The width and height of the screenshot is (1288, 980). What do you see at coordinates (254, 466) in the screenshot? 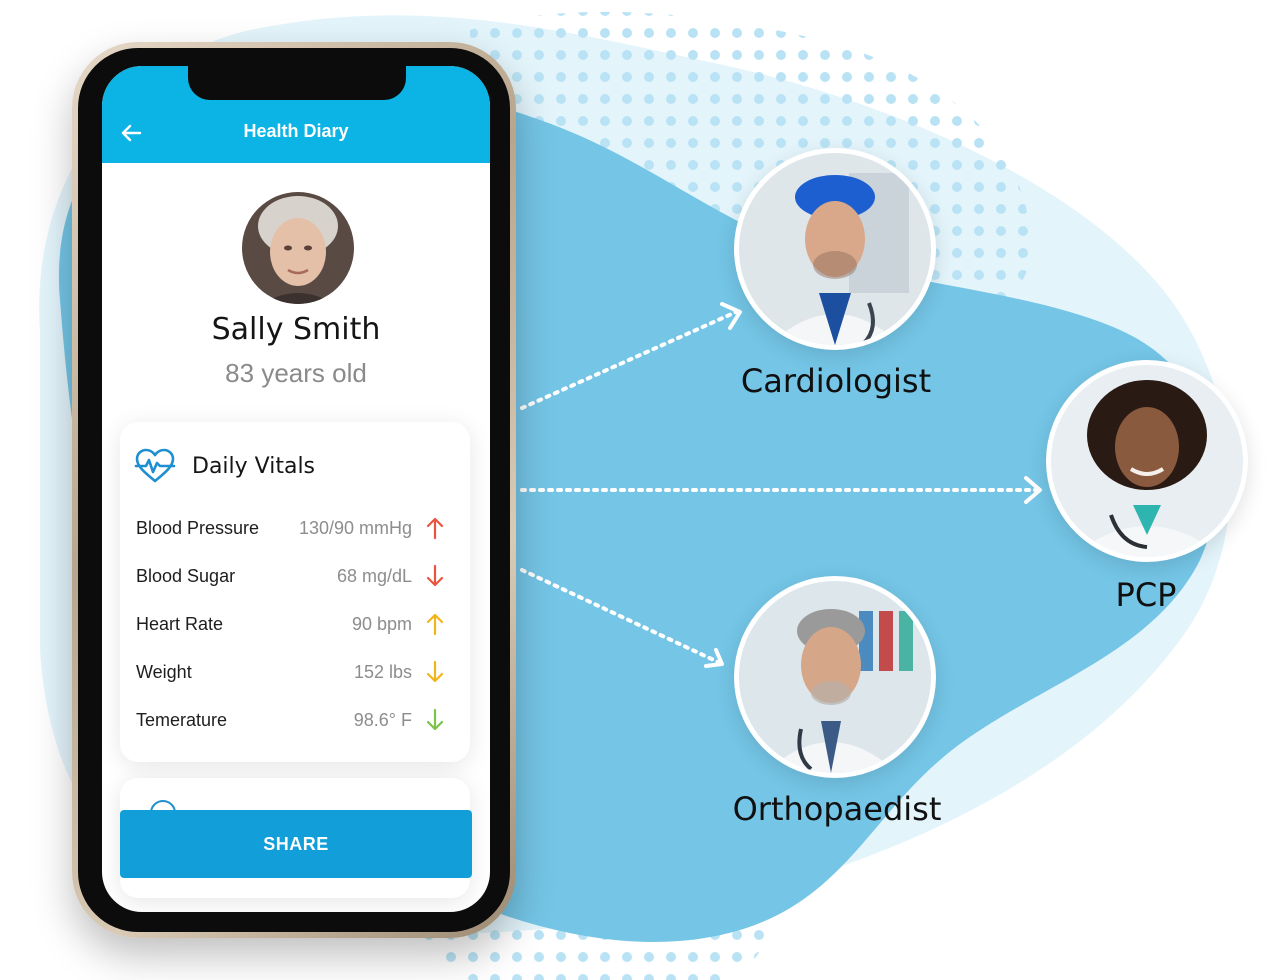
I see `vitals-title: Daily Vitals` at bounding box center [254, 466].